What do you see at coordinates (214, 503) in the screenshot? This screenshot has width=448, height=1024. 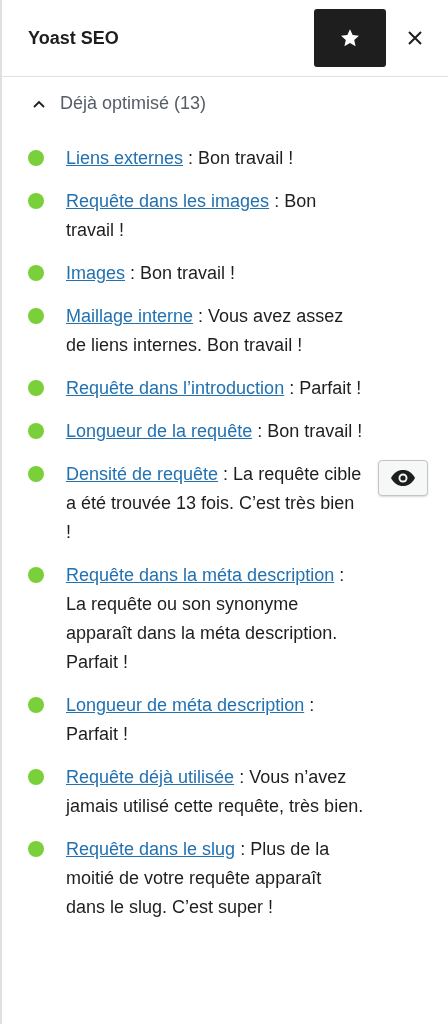 I see `assessment-text: Densité de requête : La requête cible a été trouvée 13 fois. C’est très bien !` at bounding box center [214, 503].